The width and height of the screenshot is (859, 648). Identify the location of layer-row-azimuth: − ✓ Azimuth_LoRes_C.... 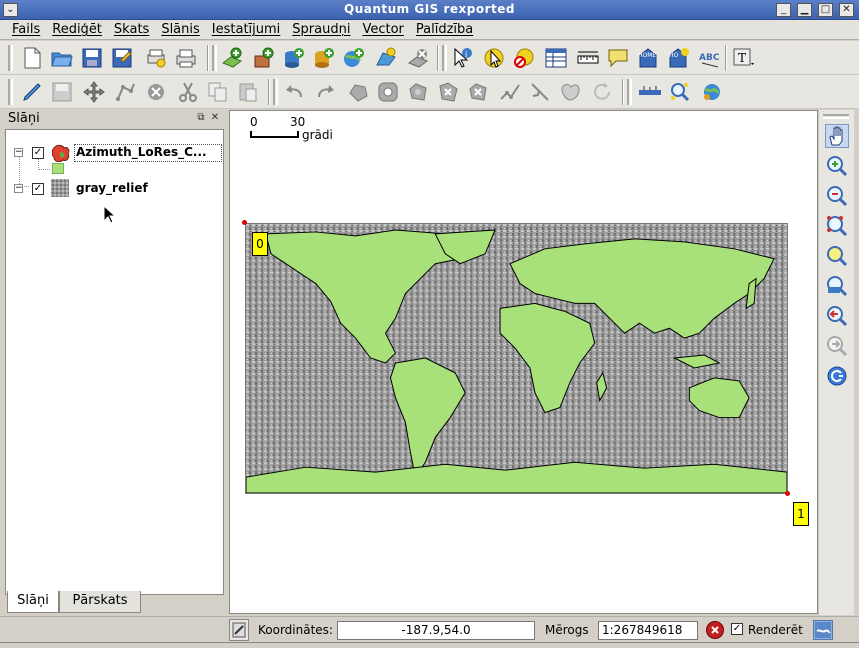
(114, 153).